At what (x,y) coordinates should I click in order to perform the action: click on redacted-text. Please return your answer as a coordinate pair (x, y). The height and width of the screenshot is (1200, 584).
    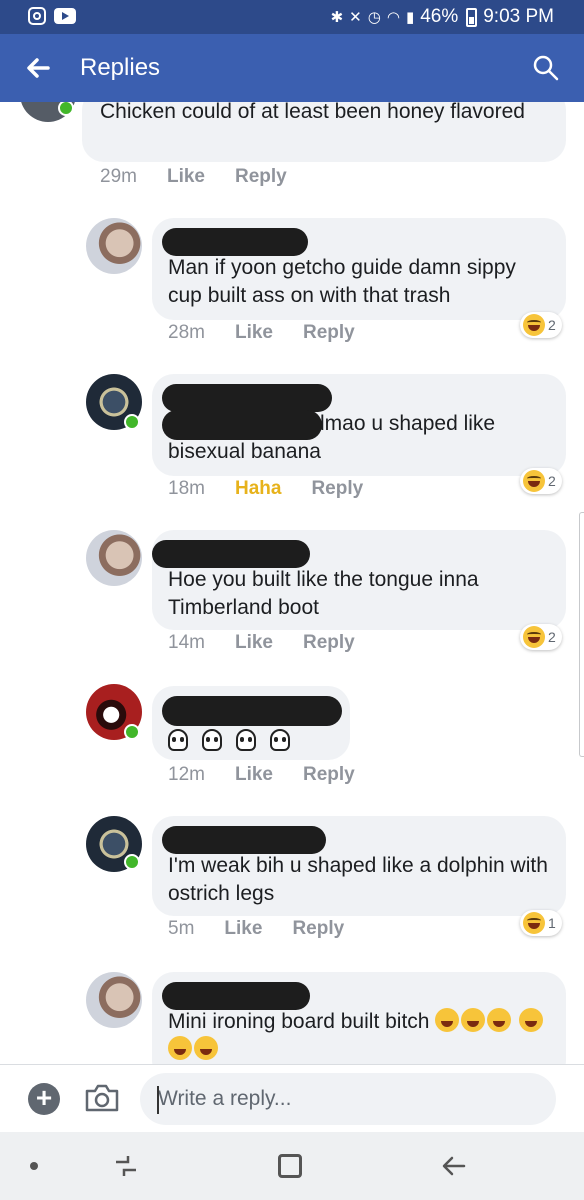
    Looking at the image, I should click on (242, 425).